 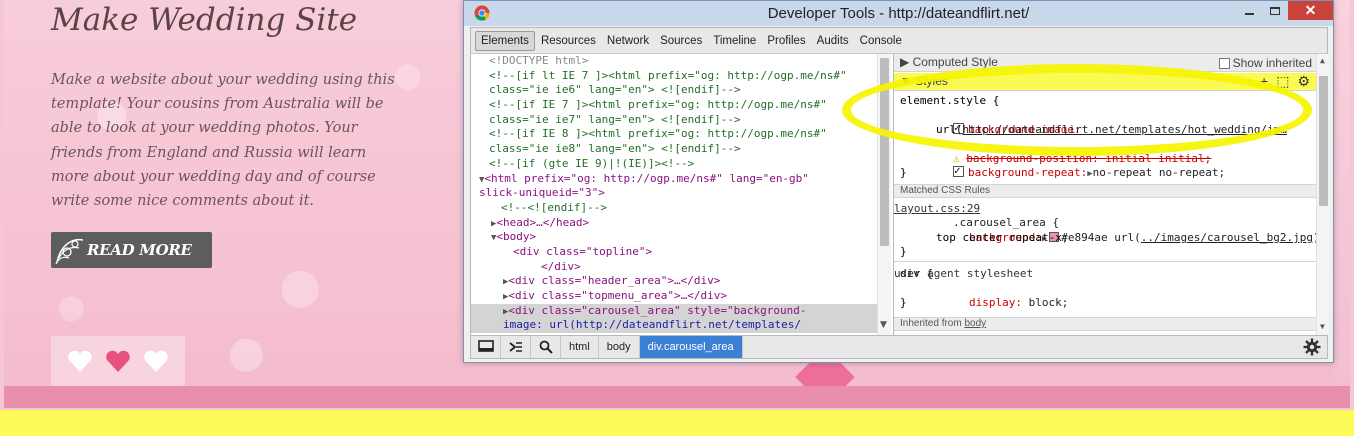 What do you see at coordinates (1227, 237) in the screenshot?
I see `carousel-bg-url: ../images/carousel_bg2.jpg` at bounding box center [1227, 237].